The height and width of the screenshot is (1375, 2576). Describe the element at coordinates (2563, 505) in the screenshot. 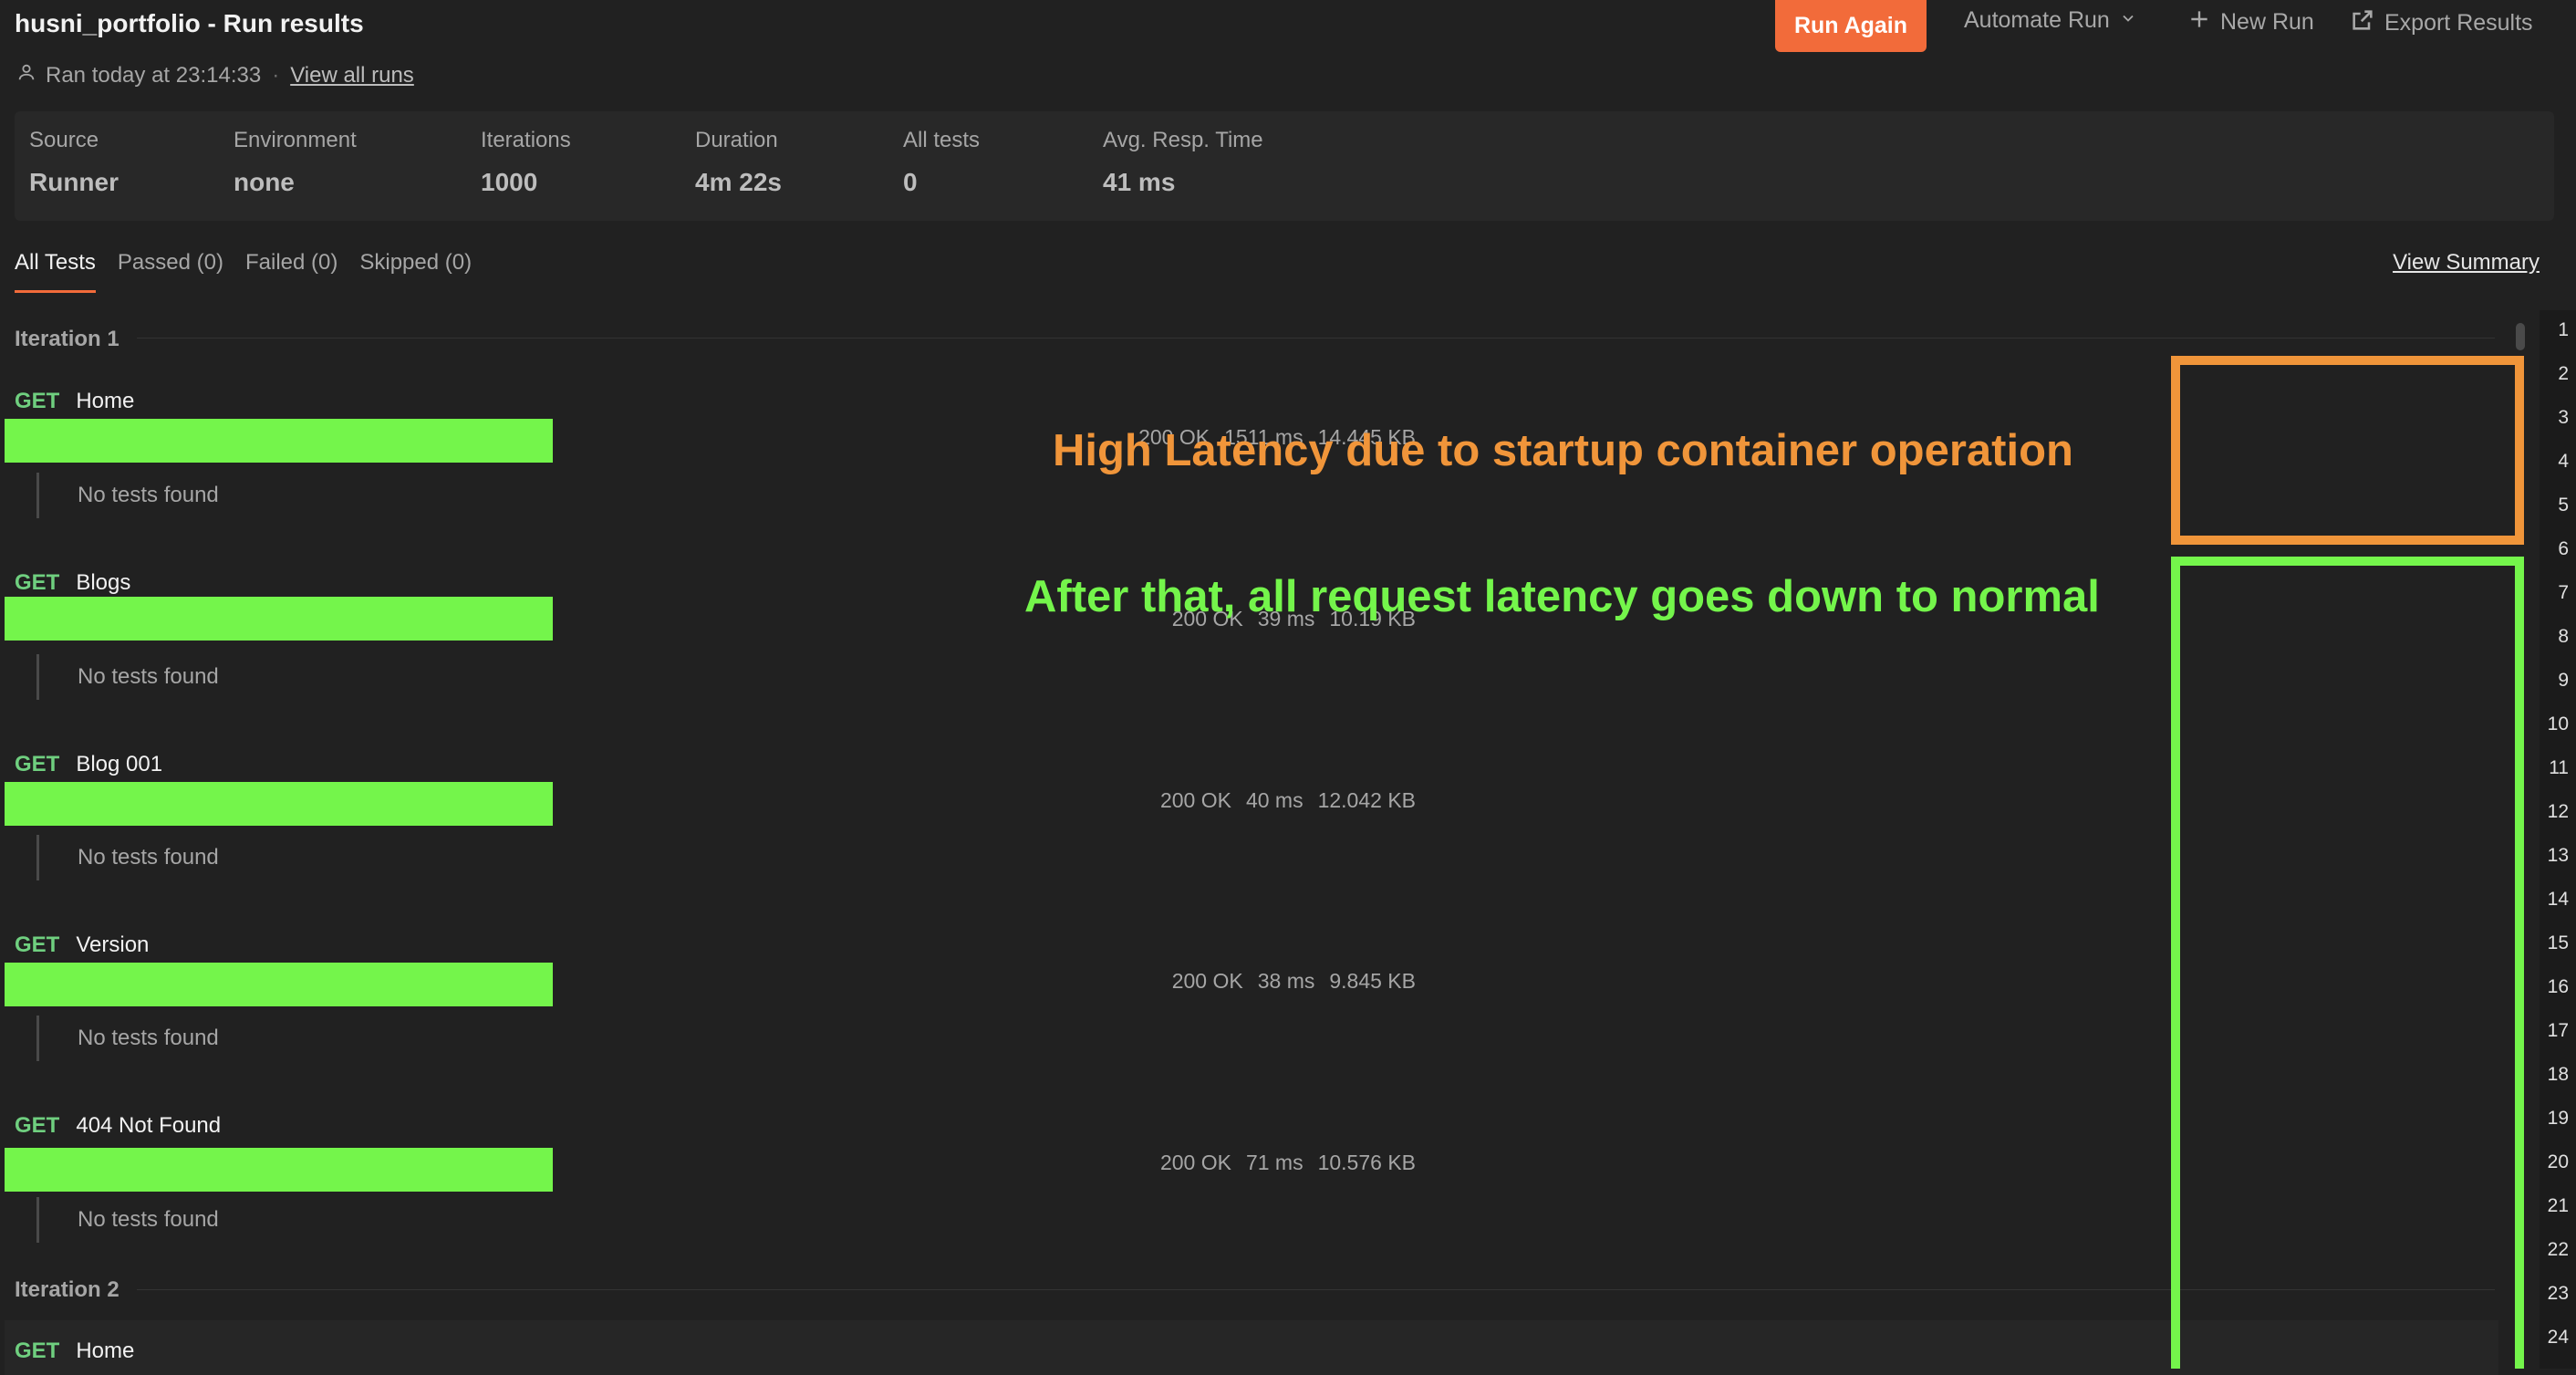

I see `gutter-number: 5` at that location.